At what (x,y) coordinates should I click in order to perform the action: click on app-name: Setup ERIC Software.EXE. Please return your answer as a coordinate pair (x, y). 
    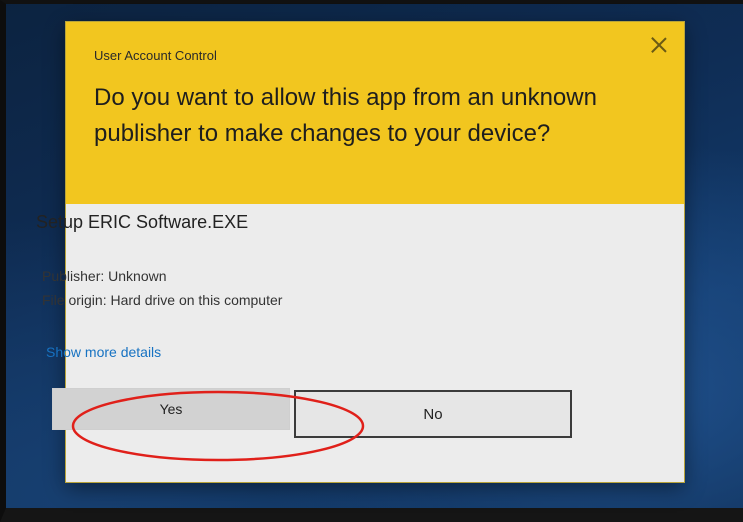
    Looking at the image, I should click on (142, 222).